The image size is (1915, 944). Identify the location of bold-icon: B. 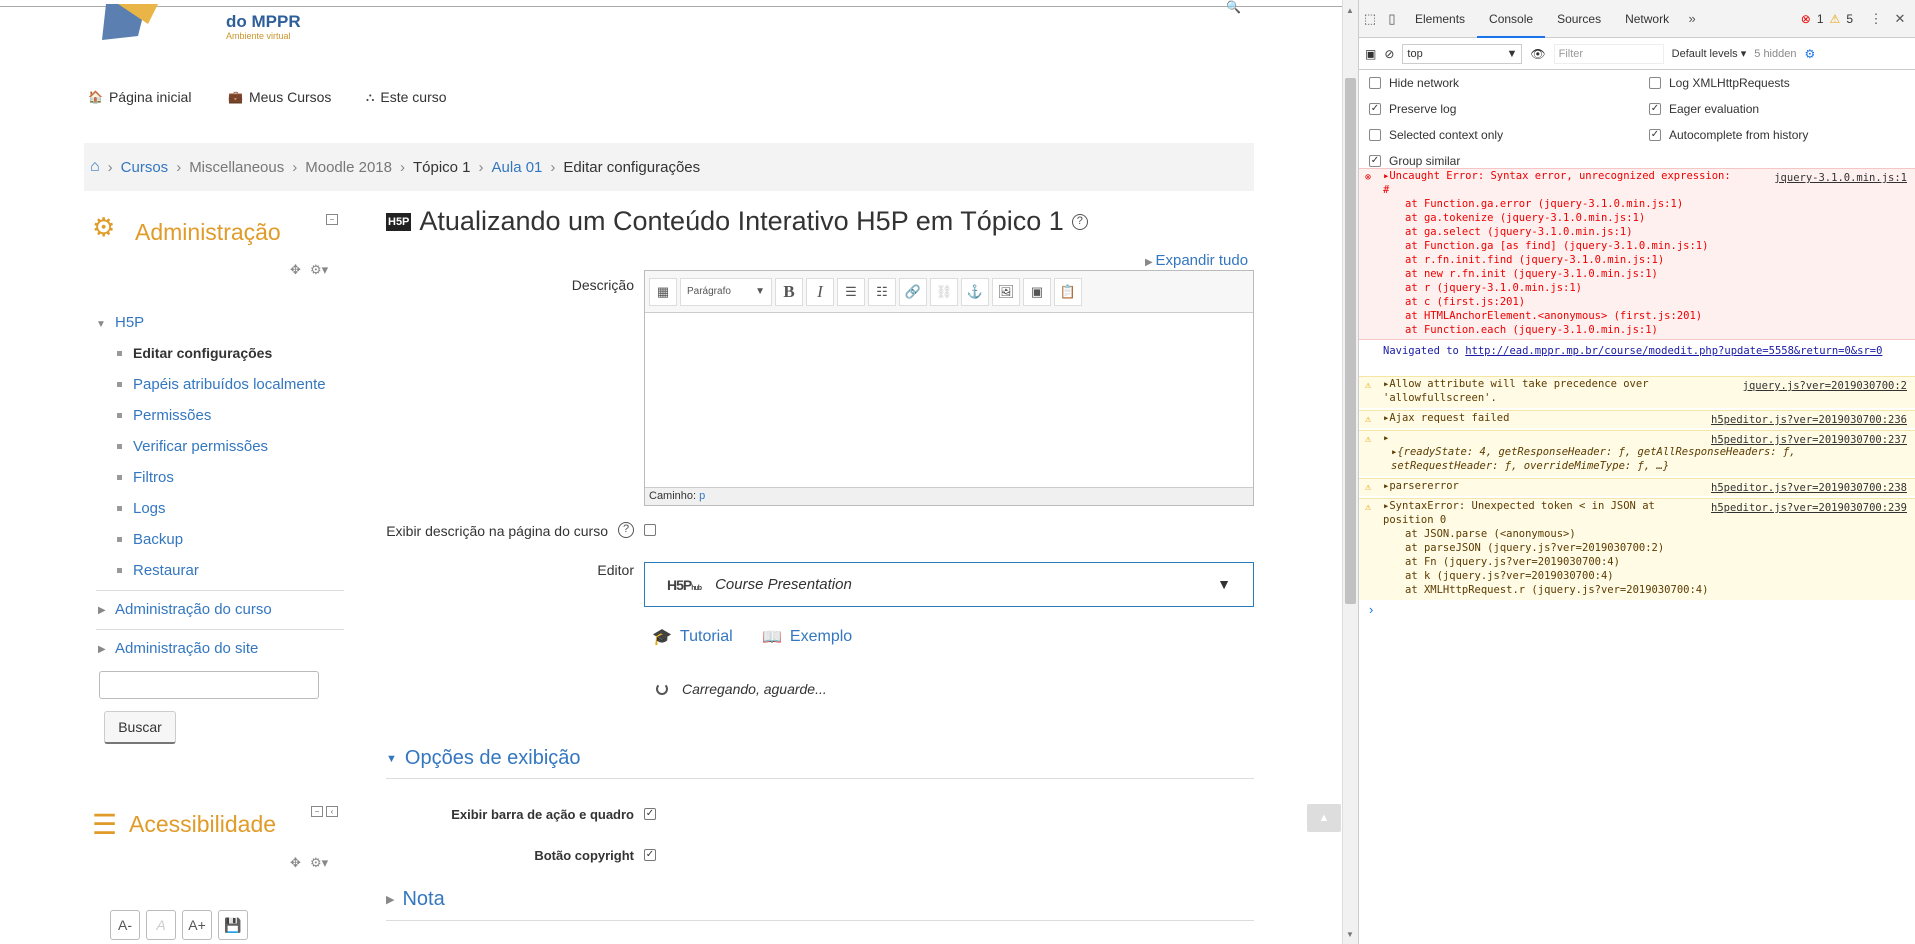
(789, 291).